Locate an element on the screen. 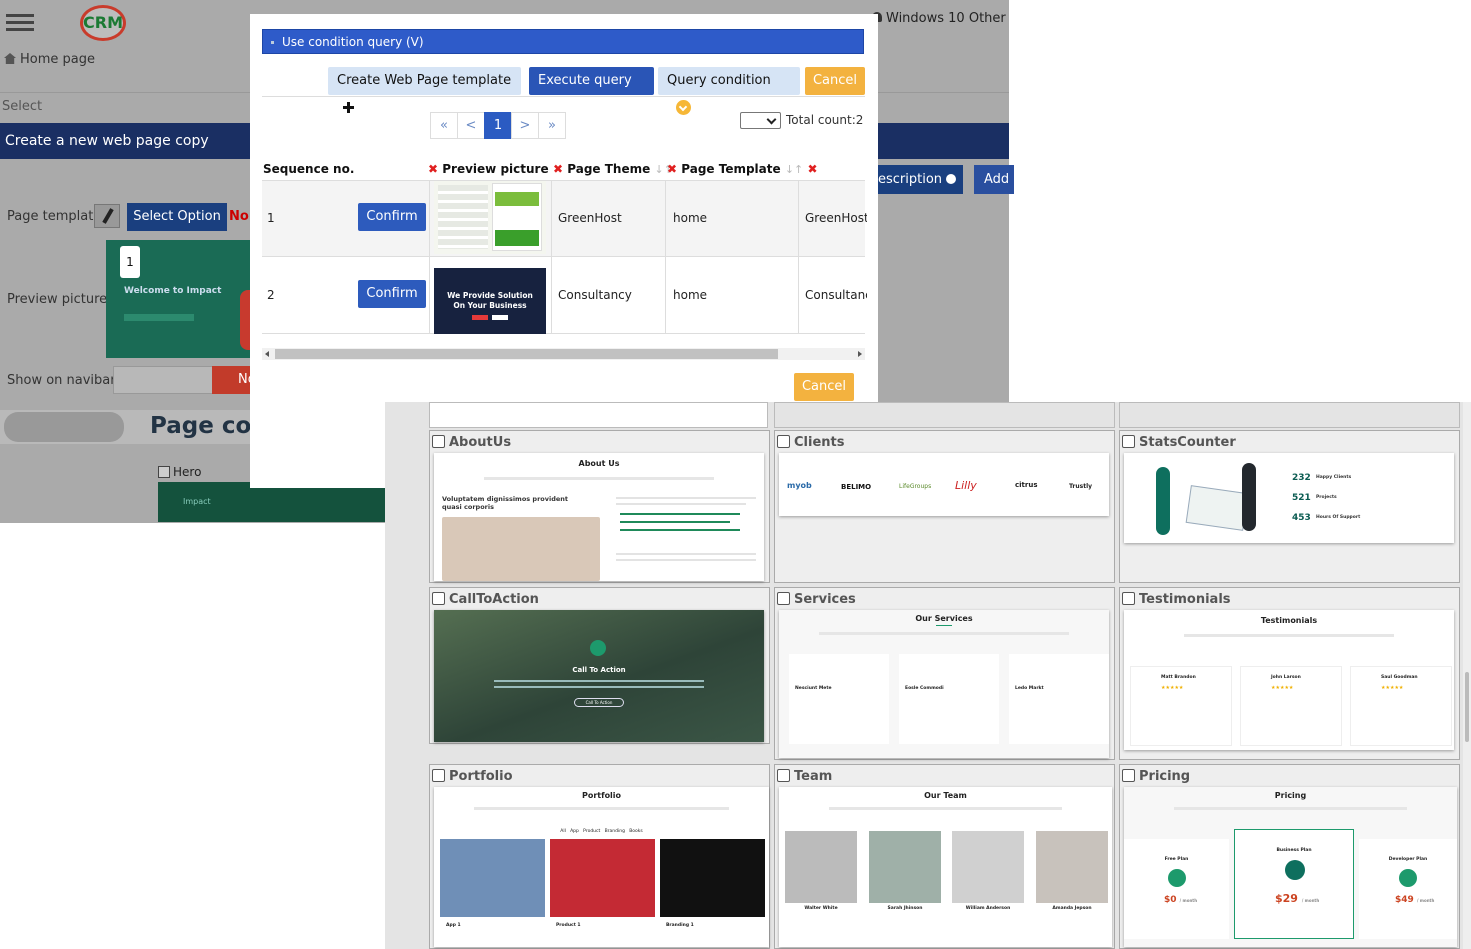 The image size is (1471, 949). calltoaction-preview: Call To Action Call To Action is located at coordinates (599, 676).